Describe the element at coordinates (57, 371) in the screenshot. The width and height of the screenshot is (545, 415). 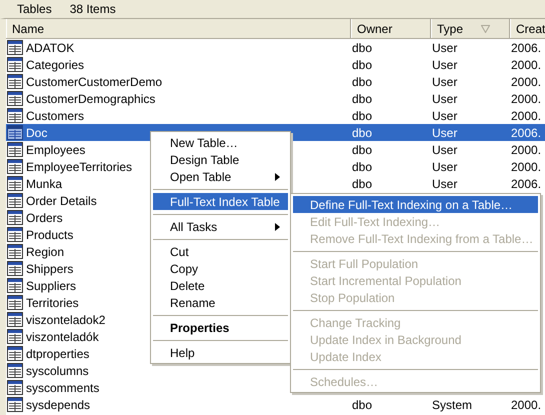
I see `table-name: syscolumns` at that location.